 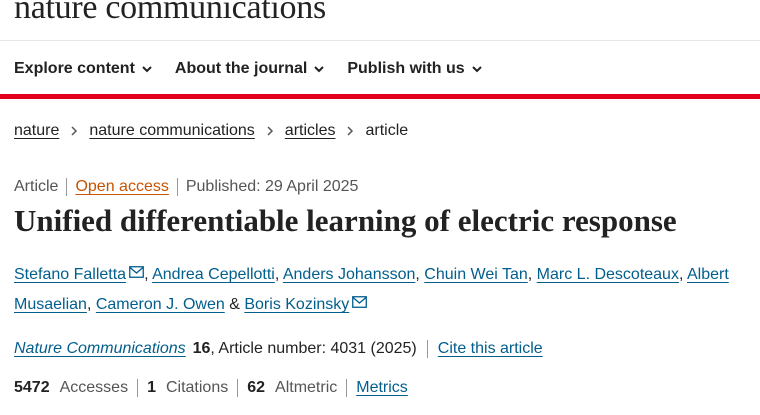 What do you see at coordinates (310, 131) in the screenshot?
I see `breadcrumb-articles: articles` at bounding box center [310, 131].